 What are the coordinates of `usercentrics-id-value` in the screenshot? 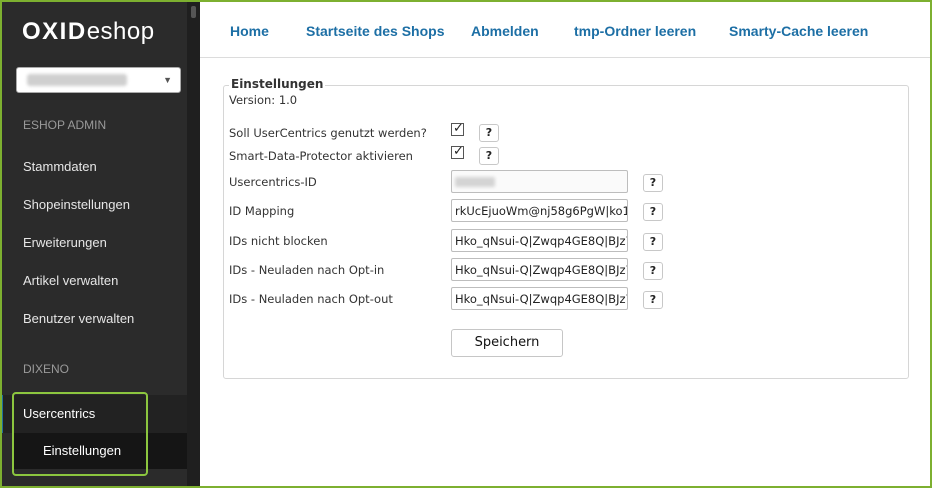 It's located at (475, 182).